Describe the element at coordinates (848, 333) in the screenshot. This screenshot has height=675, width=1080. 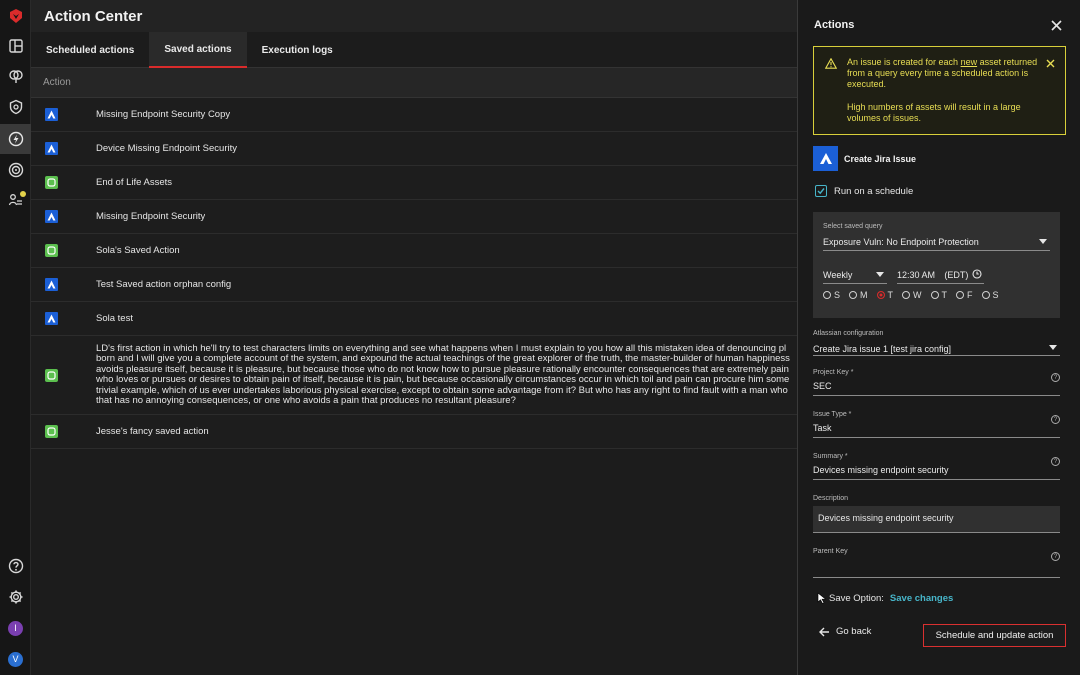
I see `atlassian-config-label: Atlassian configuration` at that location.